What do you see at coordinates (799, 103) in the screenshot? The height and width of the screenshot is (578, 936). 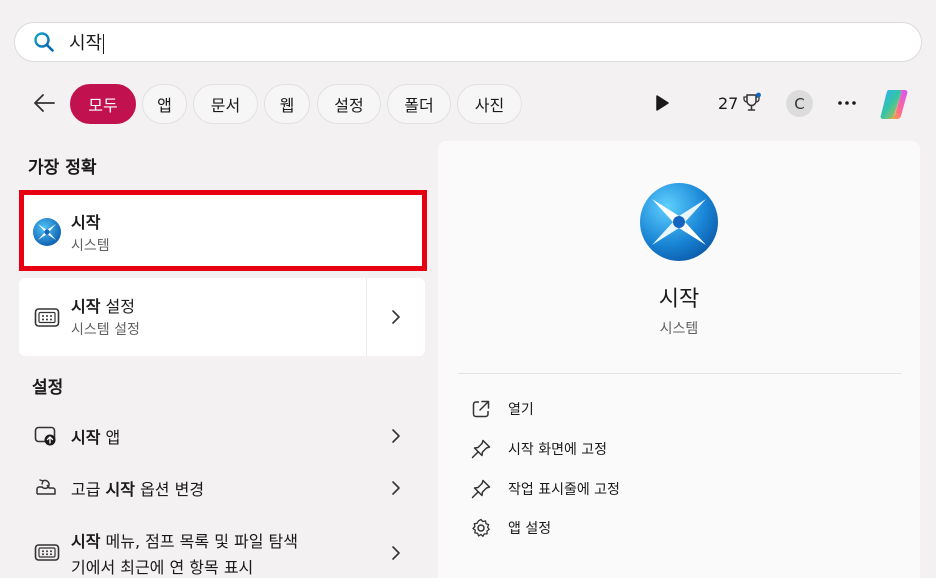 I see `avatar: C` at bounding box center [799, 103].